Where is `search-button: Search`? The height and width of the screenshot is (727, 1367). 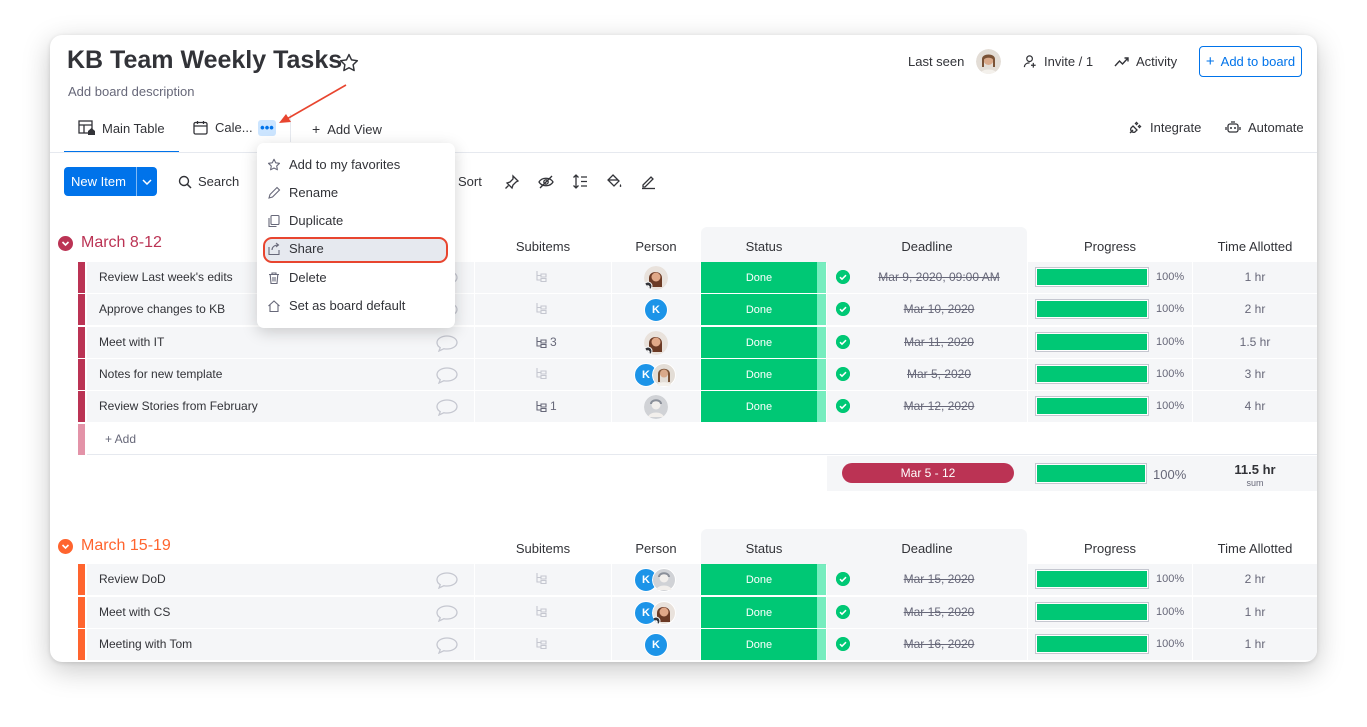 search-button: Search is located at coordinates (208, 181).